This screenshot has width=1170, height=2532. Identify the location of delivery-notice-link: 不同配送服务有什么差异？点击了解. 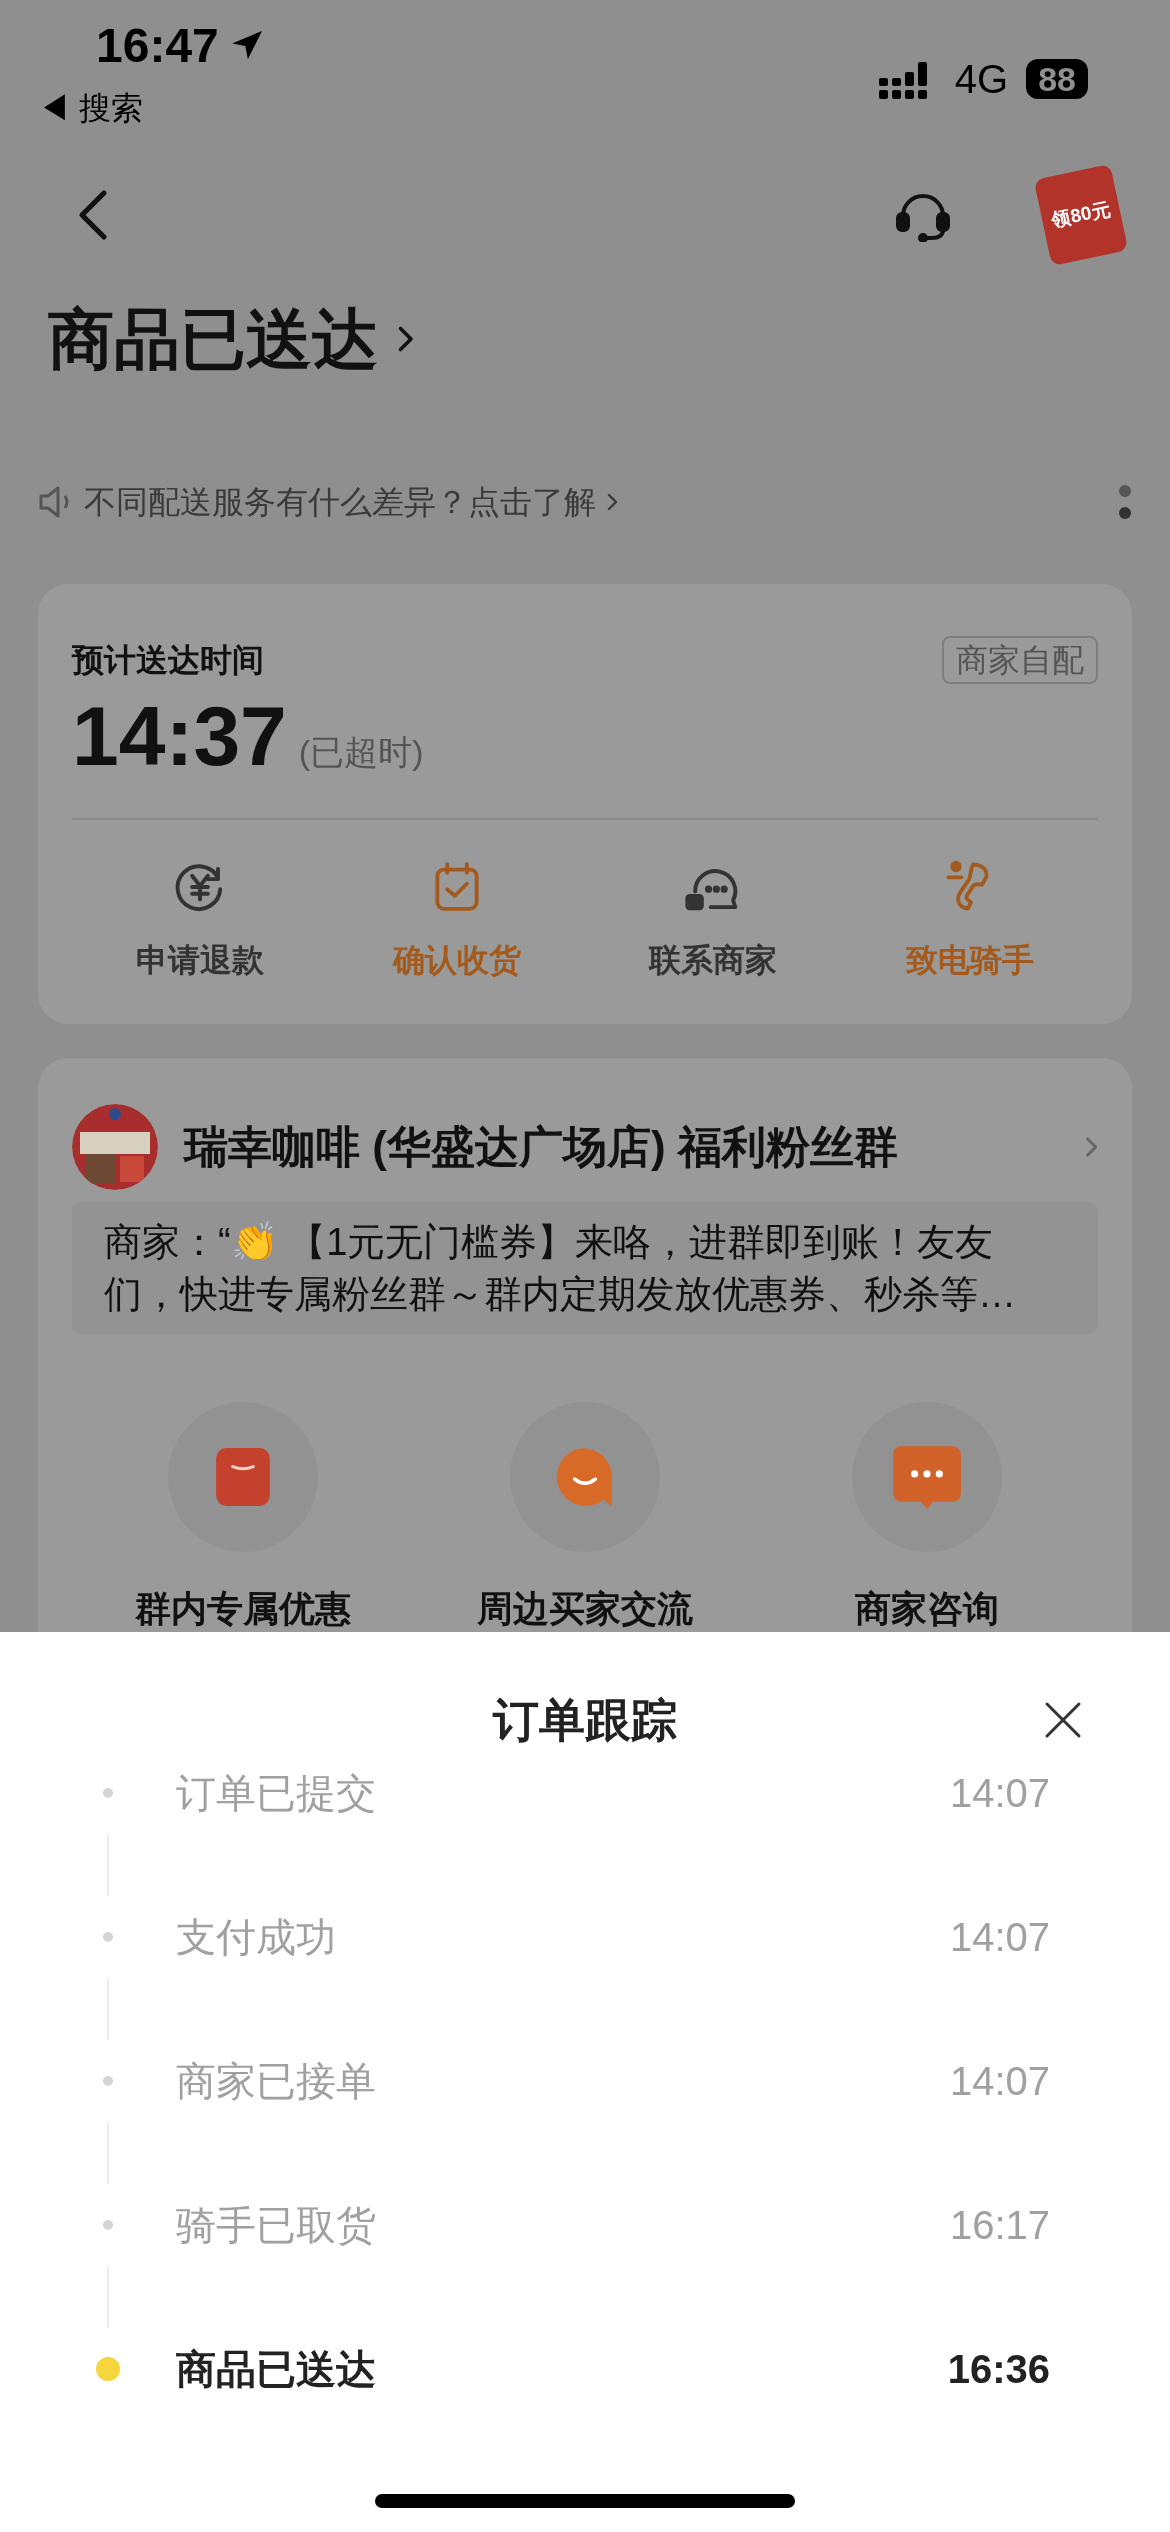
(340, 502).